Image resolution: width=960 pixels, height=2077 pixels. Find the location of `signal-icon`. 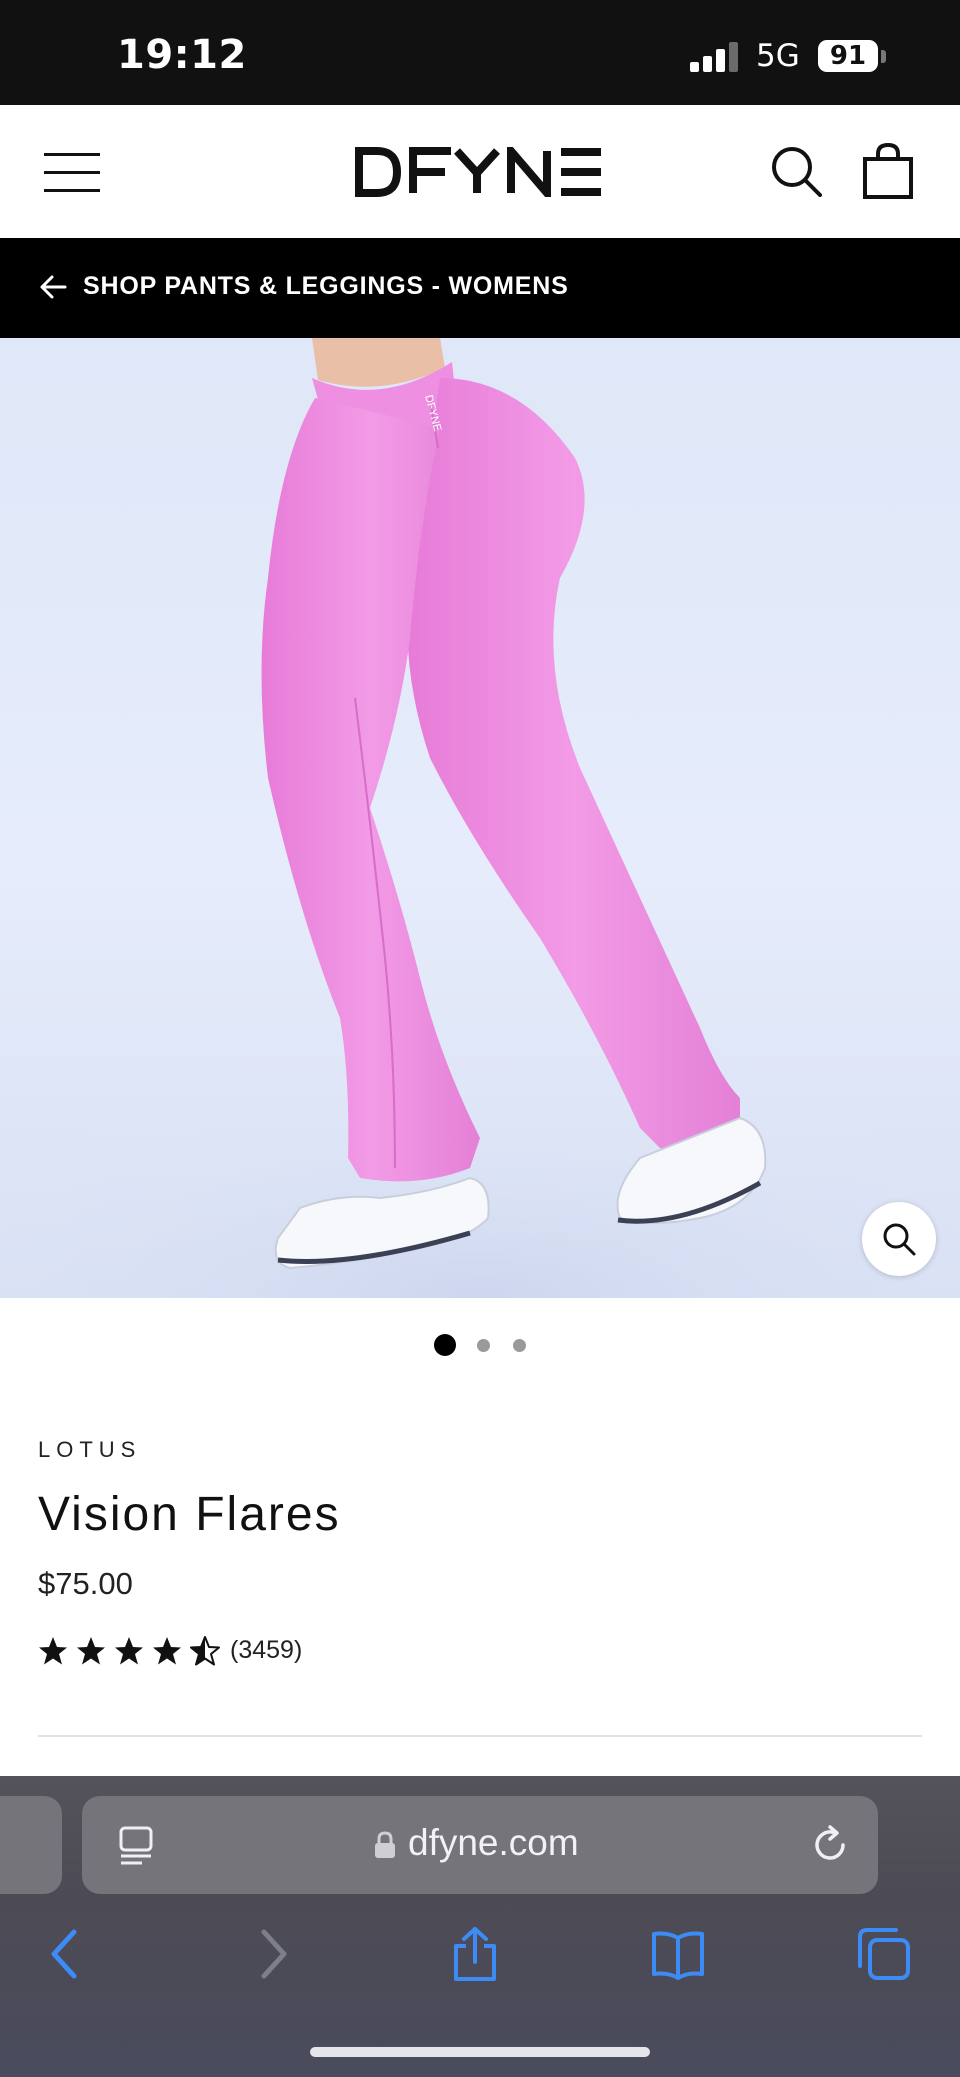

signal-icon is located at coordinates (714, 57).